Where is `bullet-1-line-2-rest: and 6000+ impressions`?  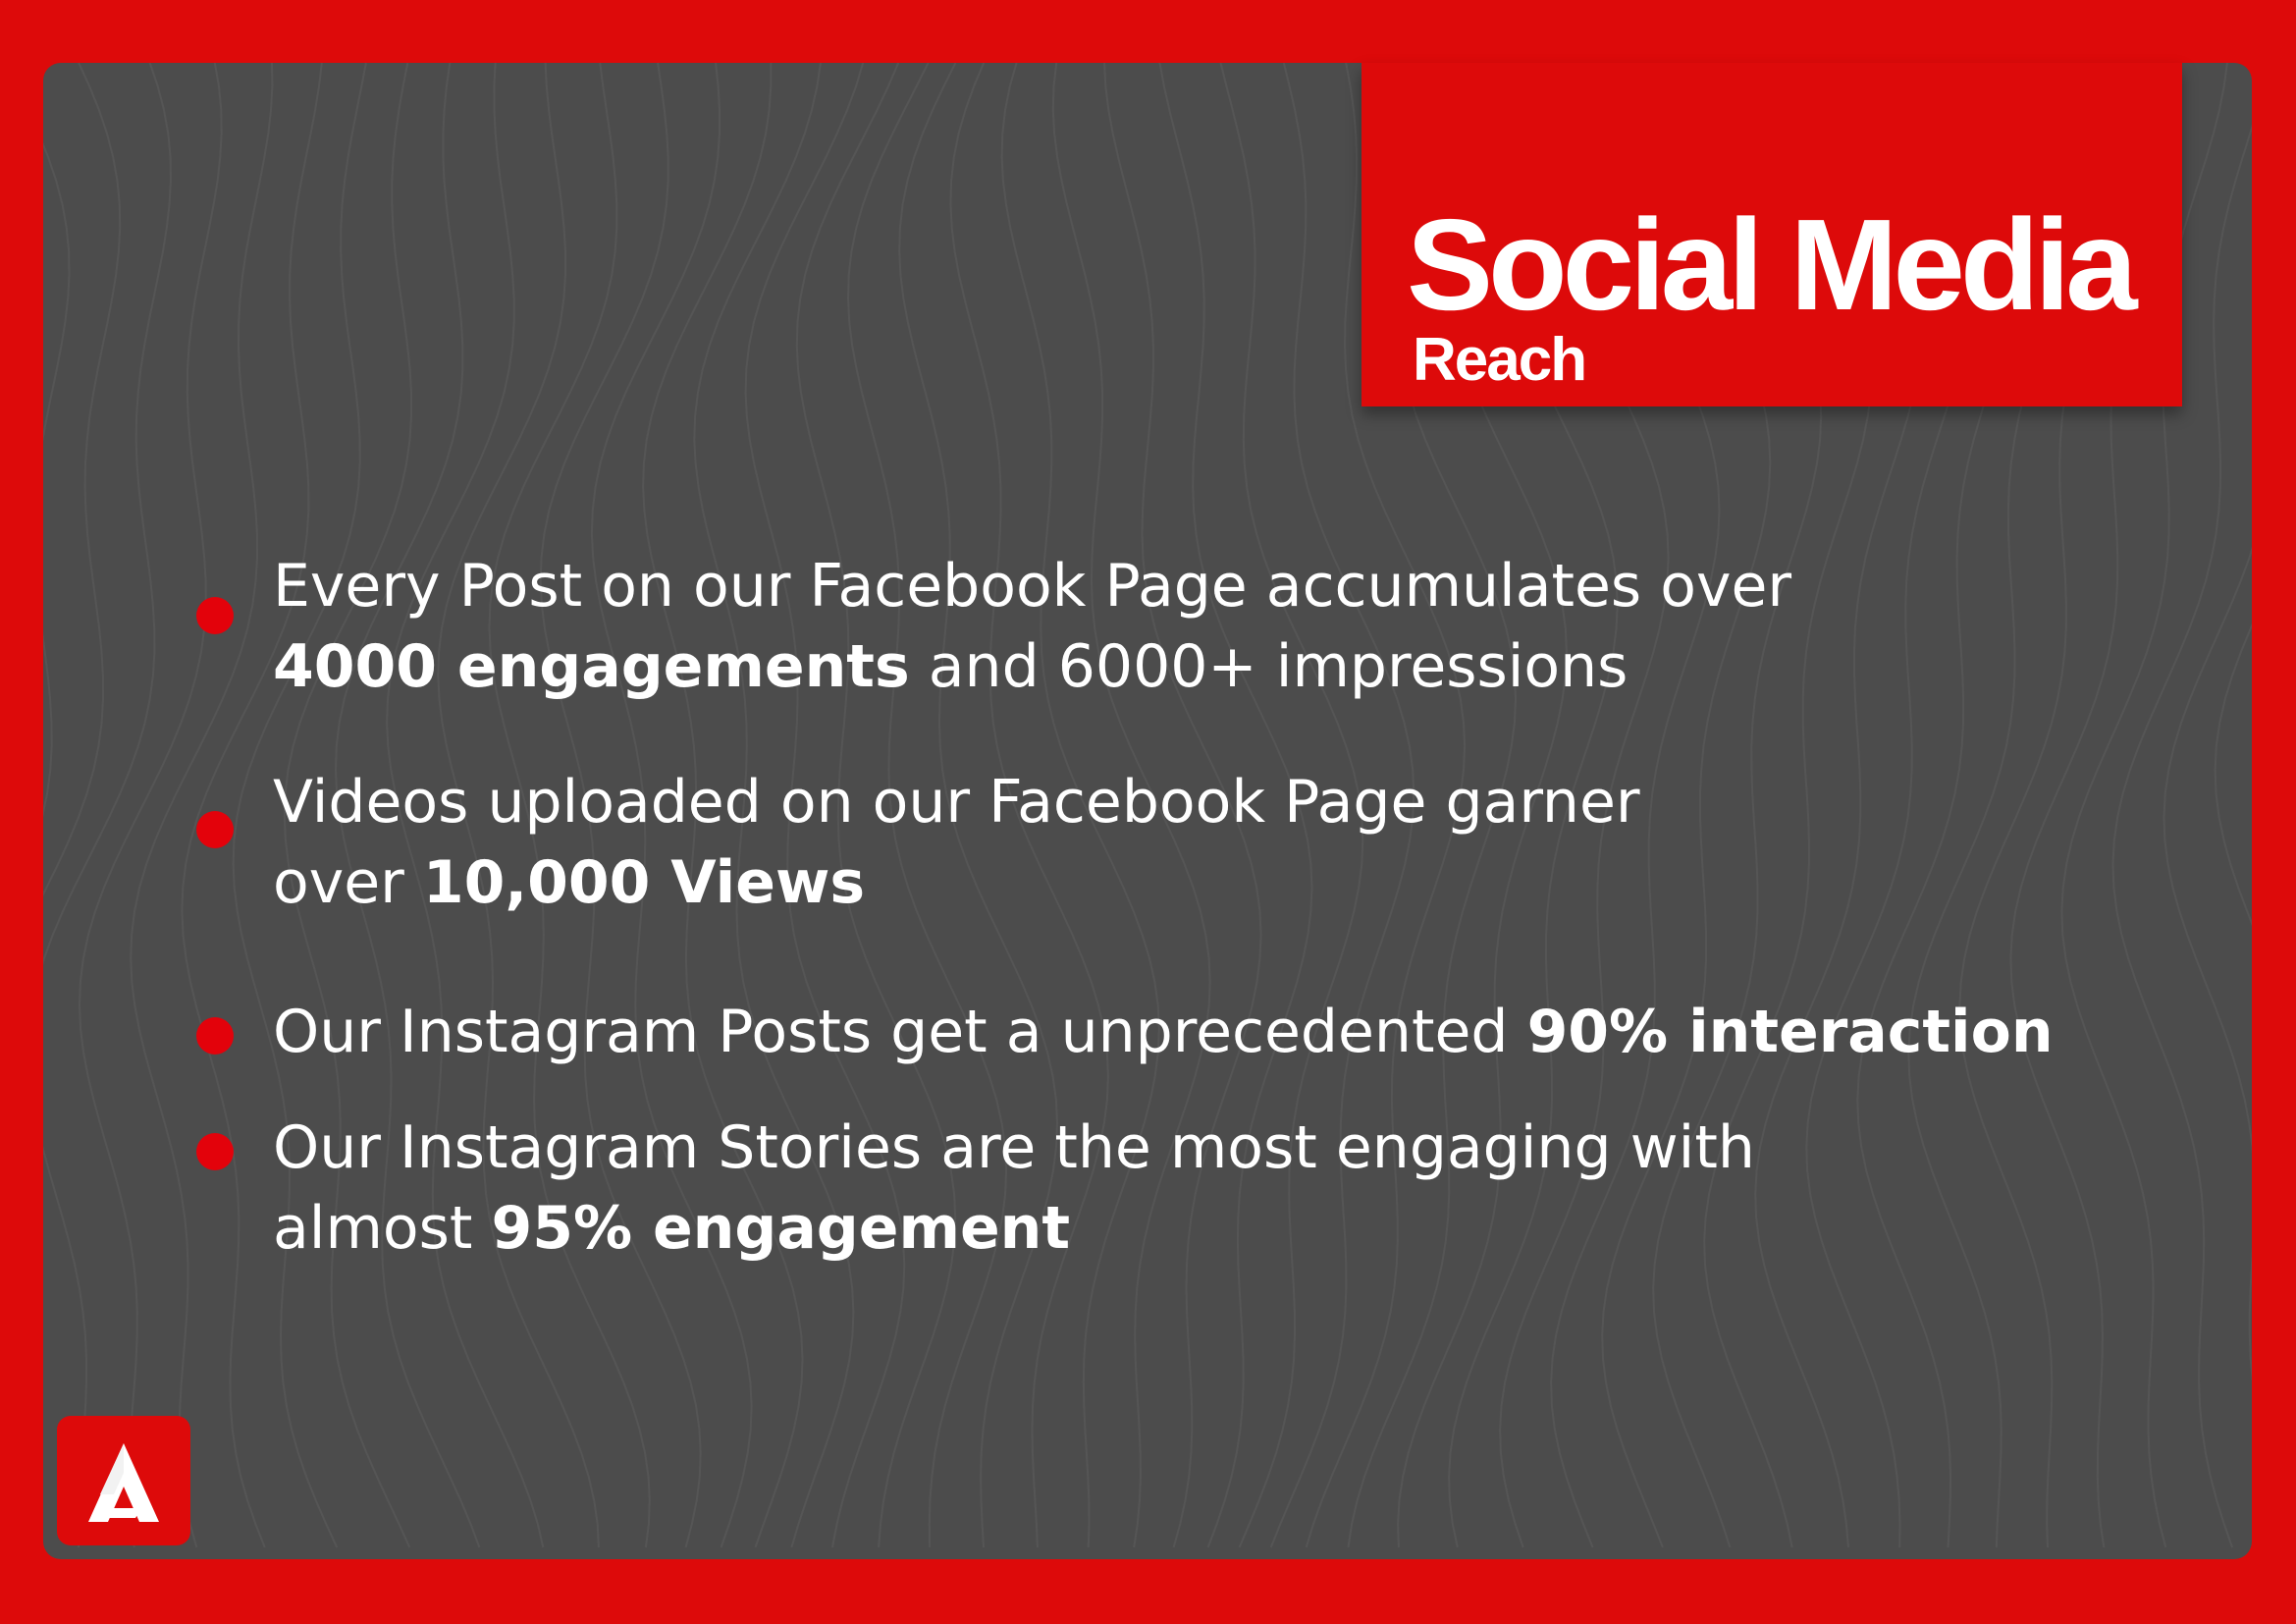 bullet-1-line-2-rest: and 6000+ impressions is located at coordinates (1269, 666).